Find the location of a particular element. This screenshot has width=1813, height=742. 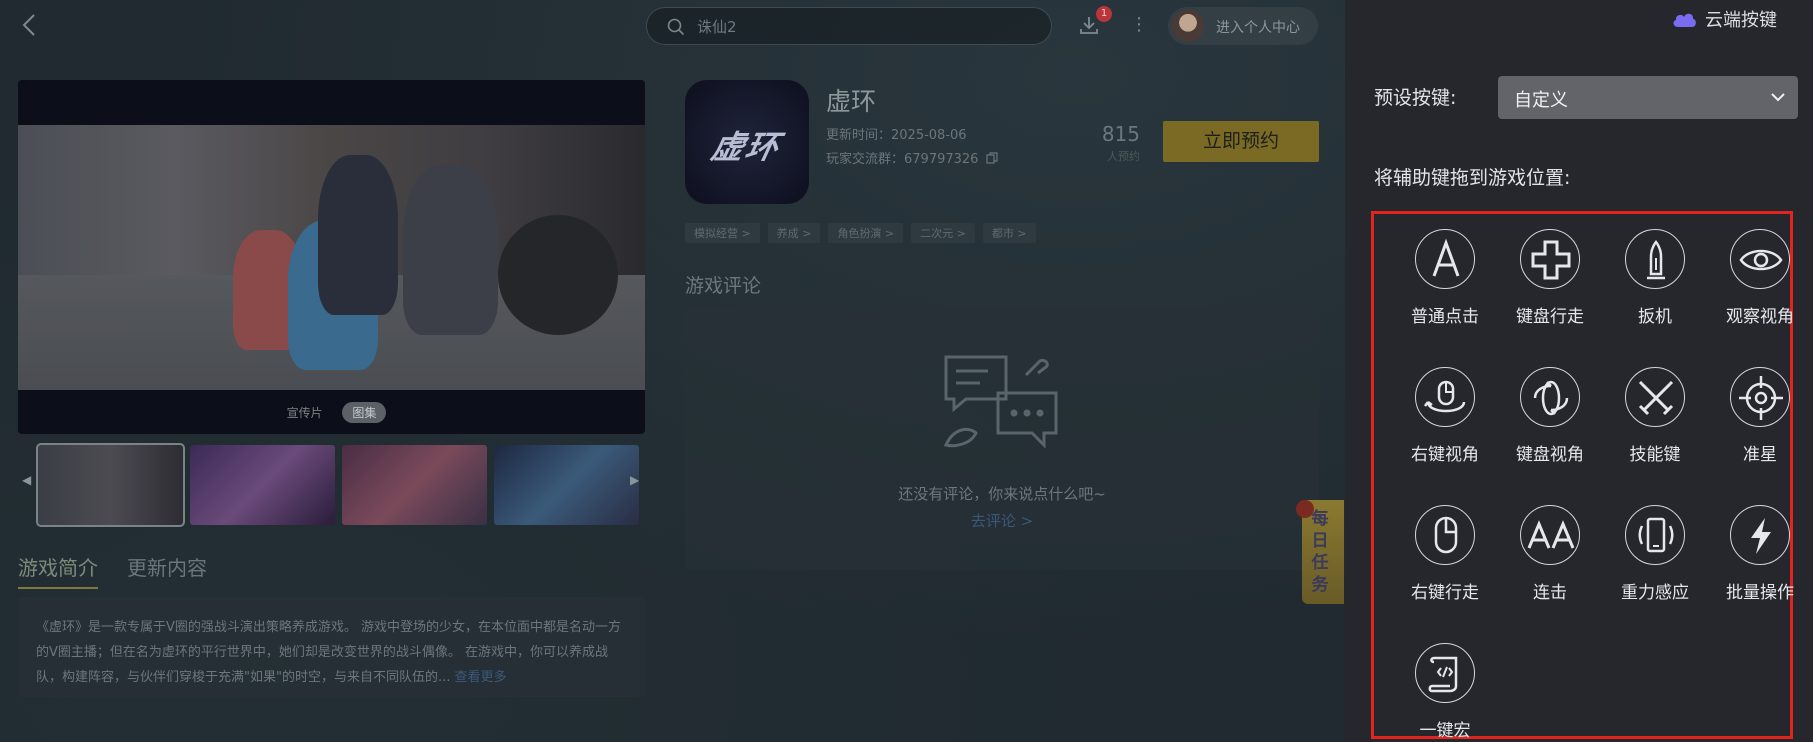

cloud-keys-label: 云端按键 is located at coordinates (1741, 20).